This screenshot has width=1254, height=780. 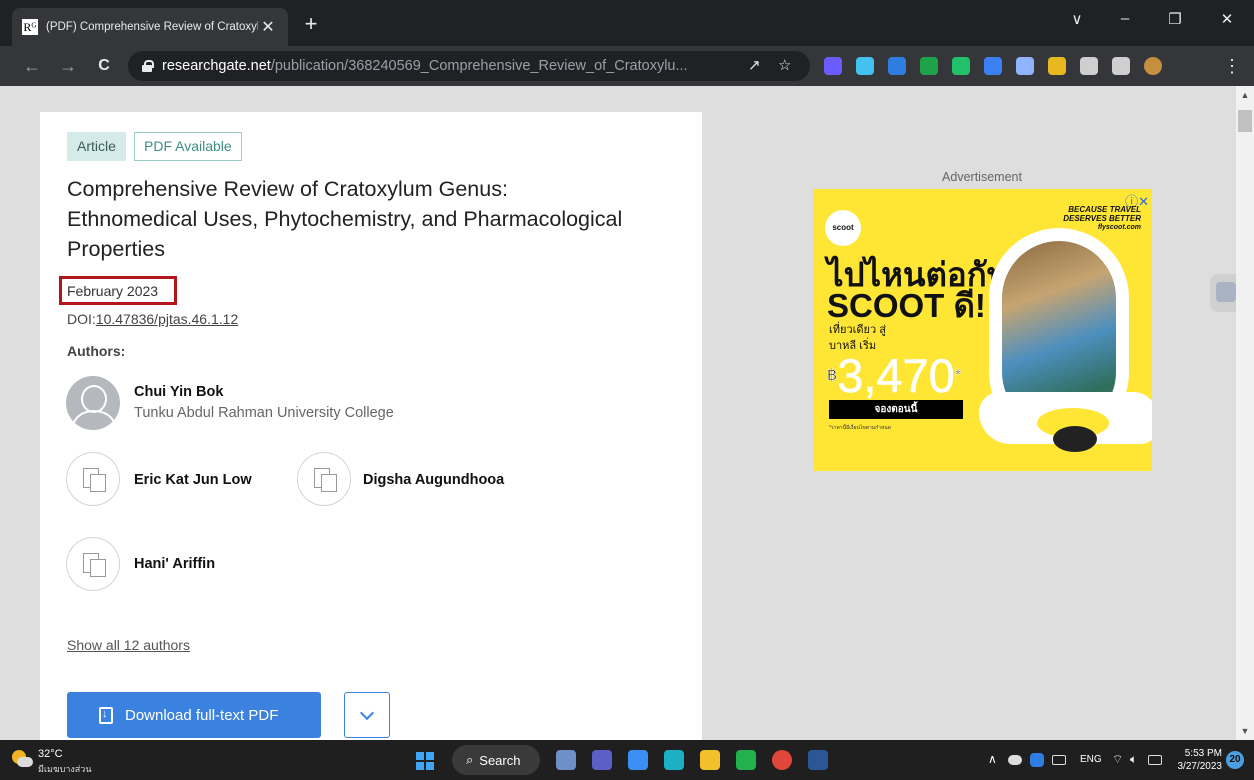 I want to click on notification-count-badge: 20, so click(x=1235, y=760).